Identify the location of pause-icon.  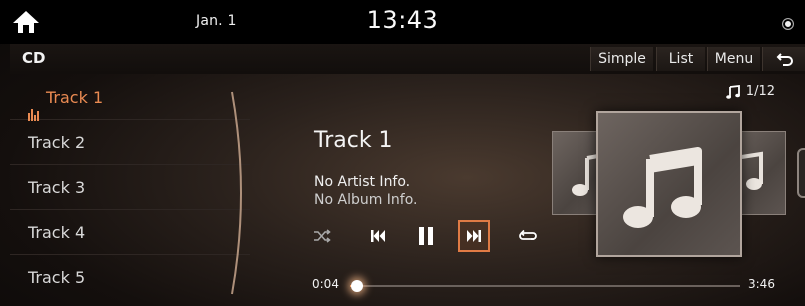
(426, 236).